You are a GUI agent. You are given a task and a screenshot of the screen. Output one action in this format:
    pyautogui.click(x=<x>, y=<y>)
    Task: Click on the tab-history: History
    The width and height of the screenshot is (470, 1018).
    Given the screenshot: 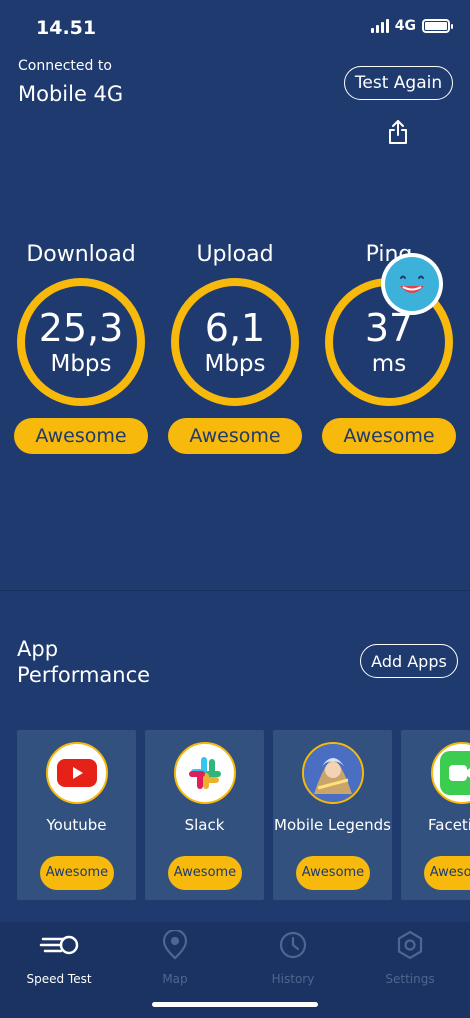 What is the action you would take?
    pyautogui.click(x=293, y=958)
    